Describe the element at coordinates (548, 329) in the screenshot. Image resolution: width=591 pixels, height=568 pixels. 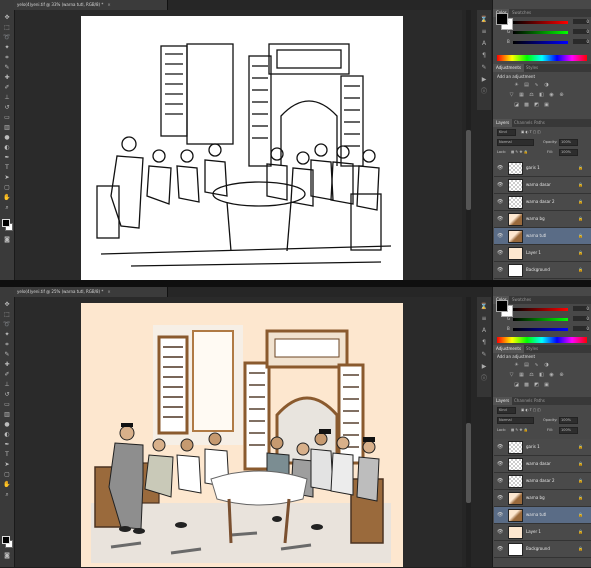
I see `blue-slider: B0` at that location.